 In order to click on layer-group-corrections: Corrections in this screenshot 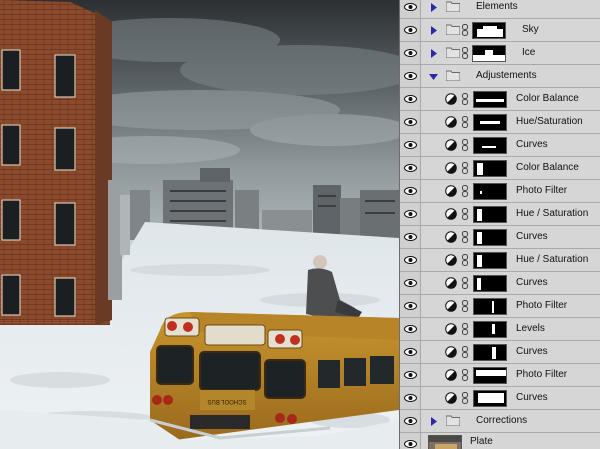, I will do `click(500, 421)`.